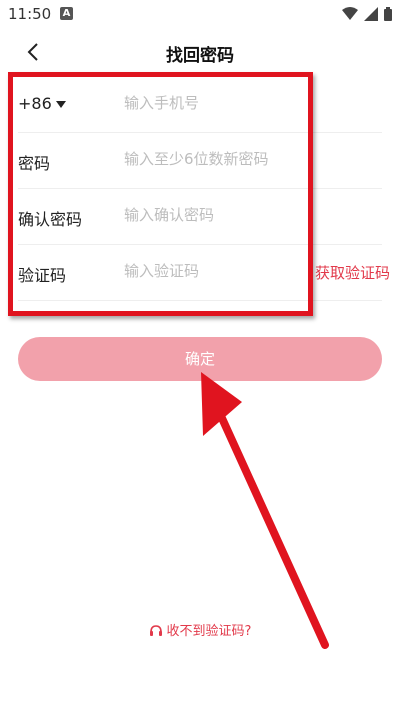 This screenshot has height=711, width=400. I want to click on status-time: 11:50, so click(30, 14).